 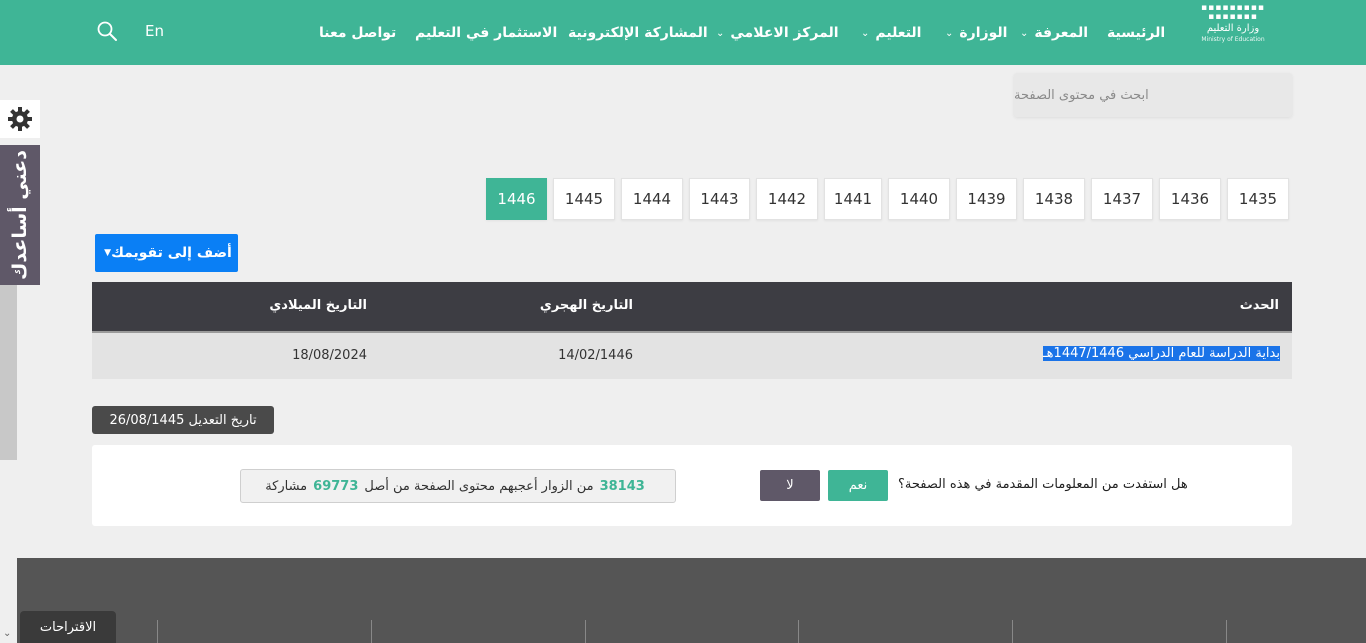 I want to click on nav-item-home: الرئيسية, so click(x=1136, y=33).